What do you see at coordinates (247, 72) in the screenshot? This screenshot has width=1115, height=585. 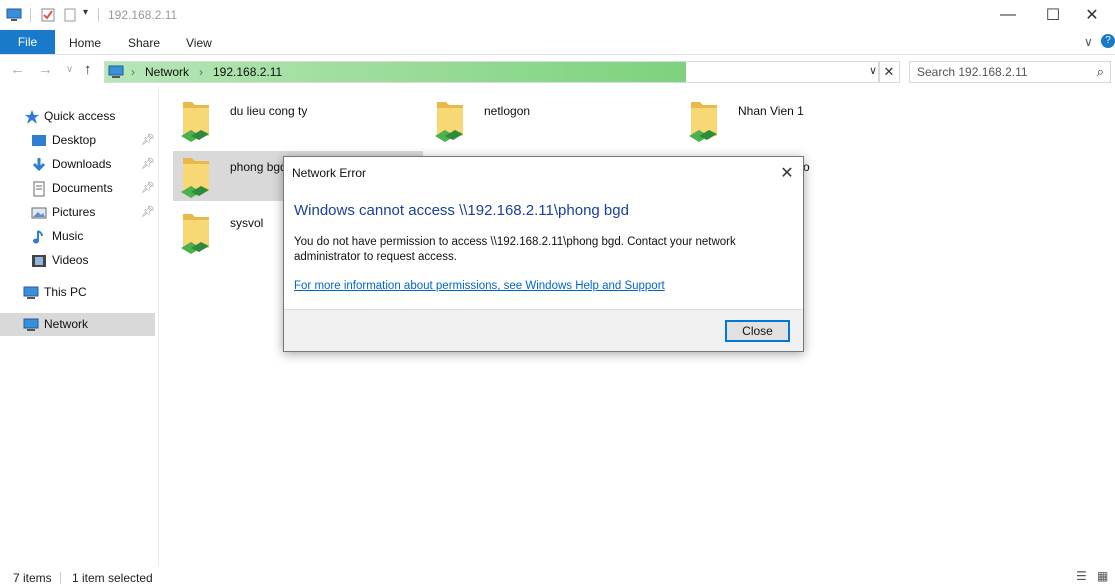 I see `breadcrumb-host: 192.168.2.11` at bounding box center [247, 72].